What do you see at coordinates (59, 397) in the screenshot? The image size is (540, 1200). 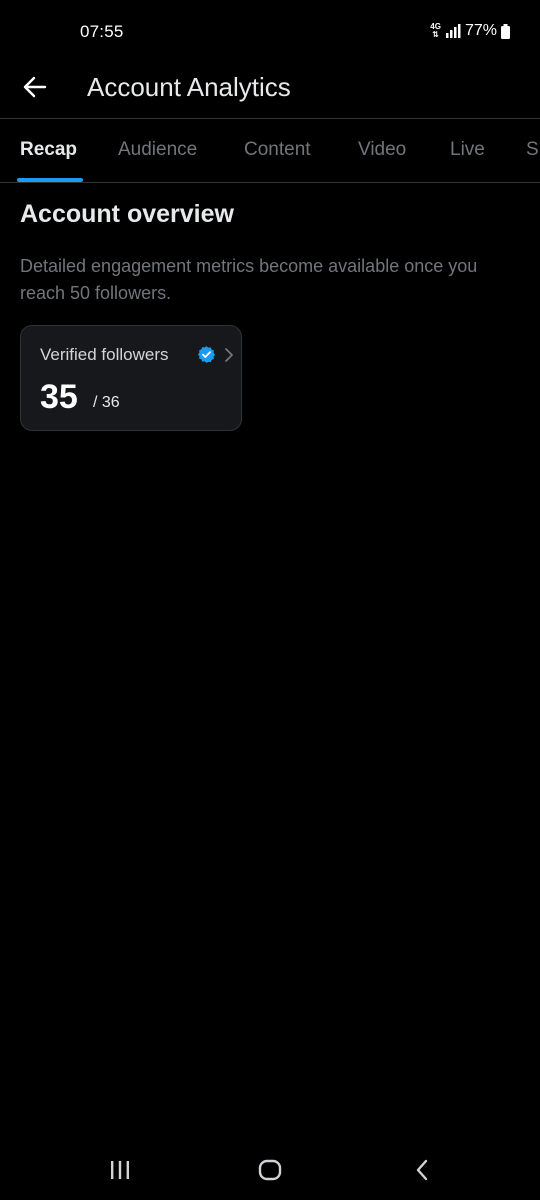 I see `metric-value: 35` at bounding box center [59, 397].